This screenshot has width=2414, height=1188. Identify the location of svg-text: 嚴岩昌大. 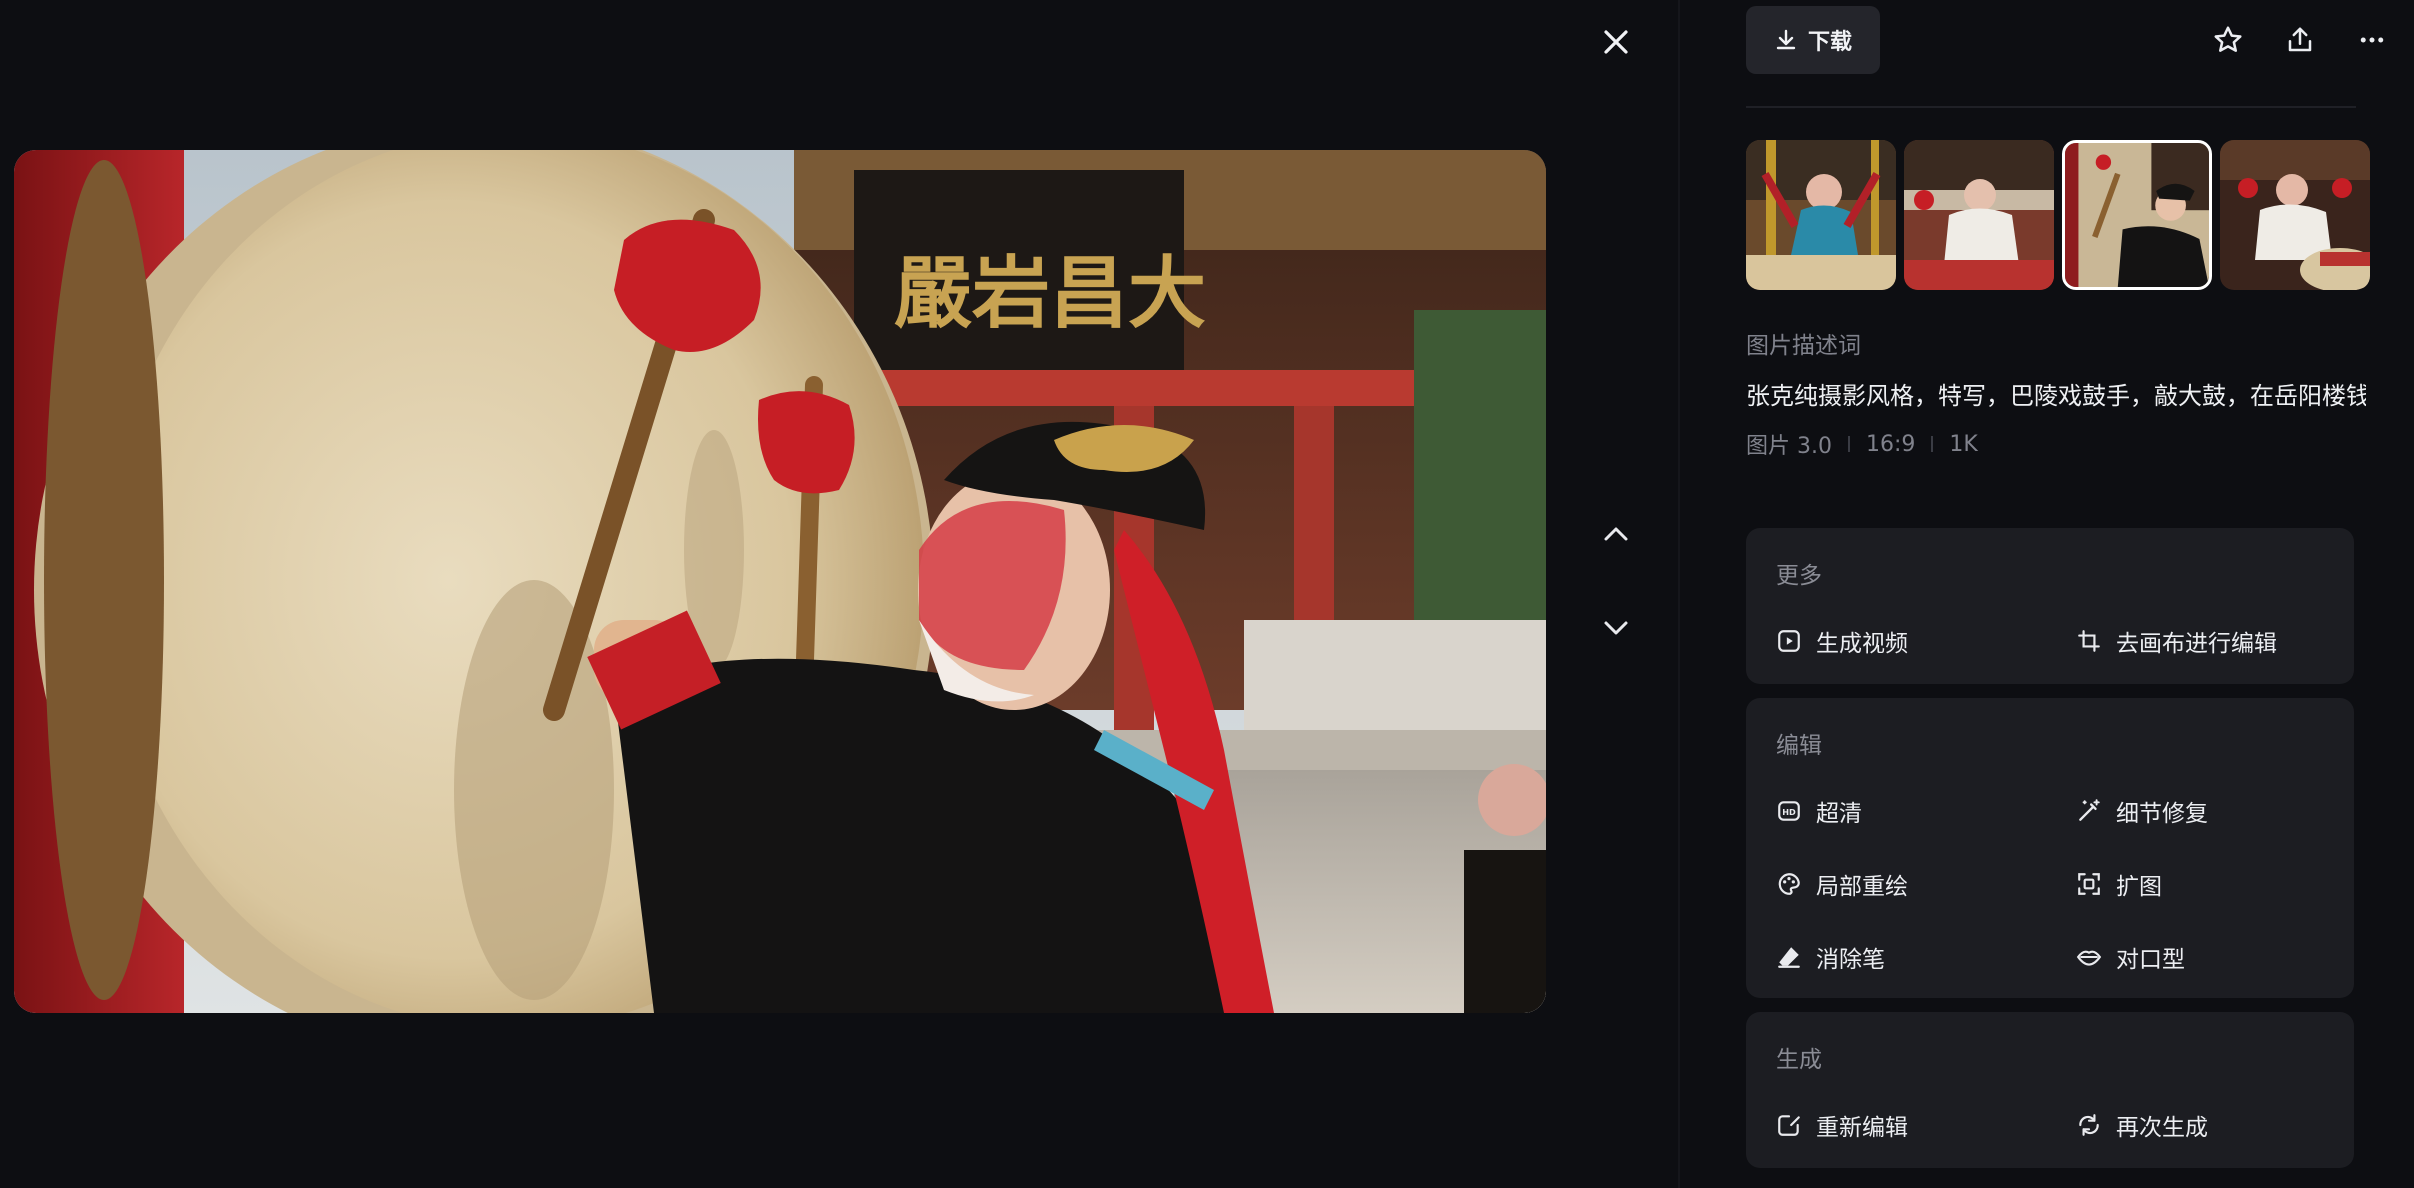
(1050, 293).